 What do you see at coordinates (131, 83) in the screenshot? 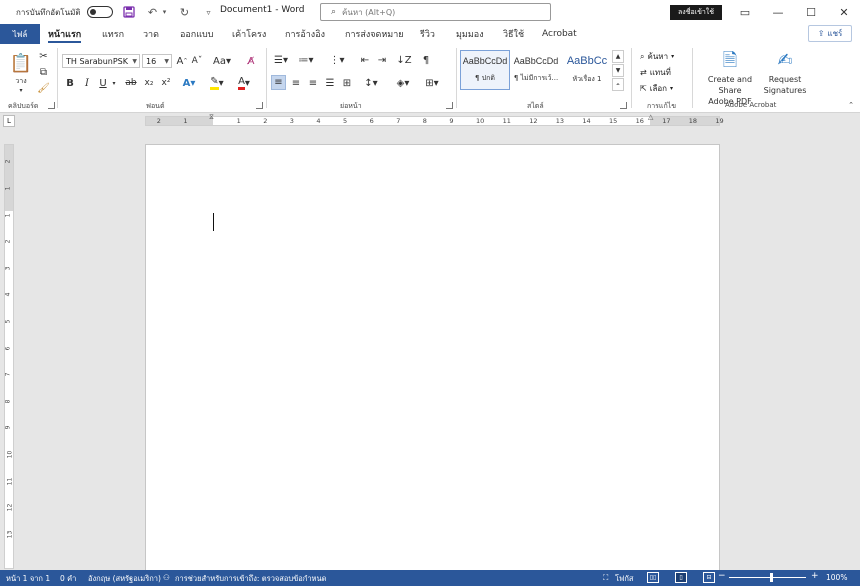
I see `strikethrough-icon: ab` at bounding box center [131, 83].